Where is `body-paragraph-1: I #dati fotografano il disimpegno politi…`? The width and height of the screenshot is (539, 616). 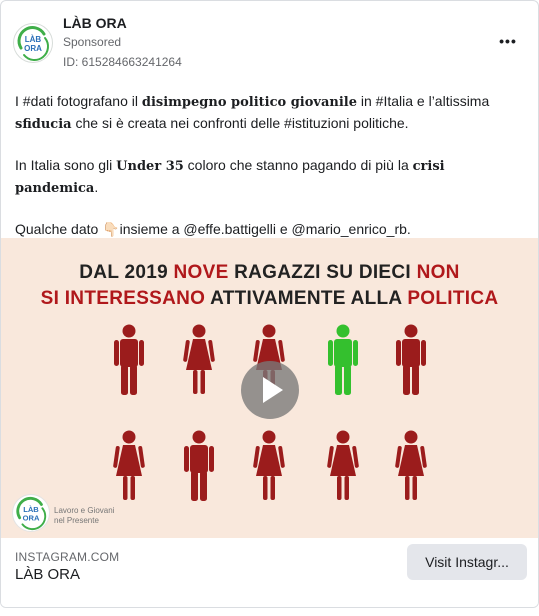 body-paragraph-1: I #dati fotografano il disimpegno politi… is located at coordinates (271, 113).